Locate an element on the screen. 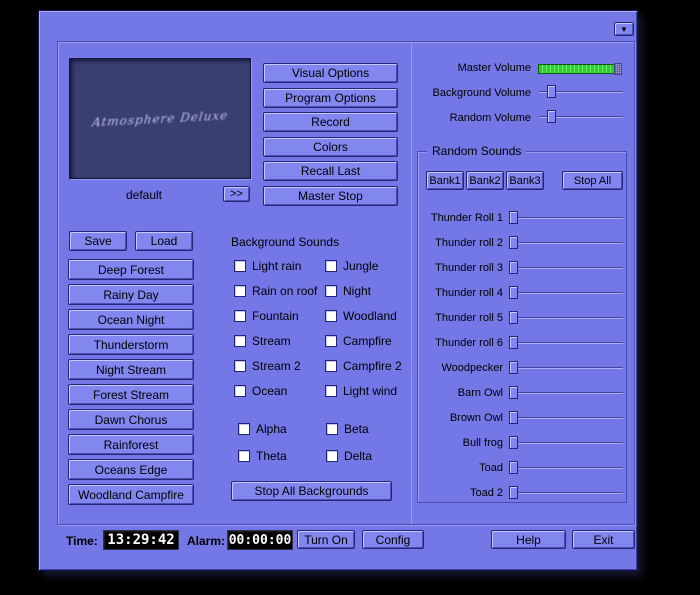 This screenshot has height=595, width=700. preset-expand-button: >> is located at coordinates (236, 194).